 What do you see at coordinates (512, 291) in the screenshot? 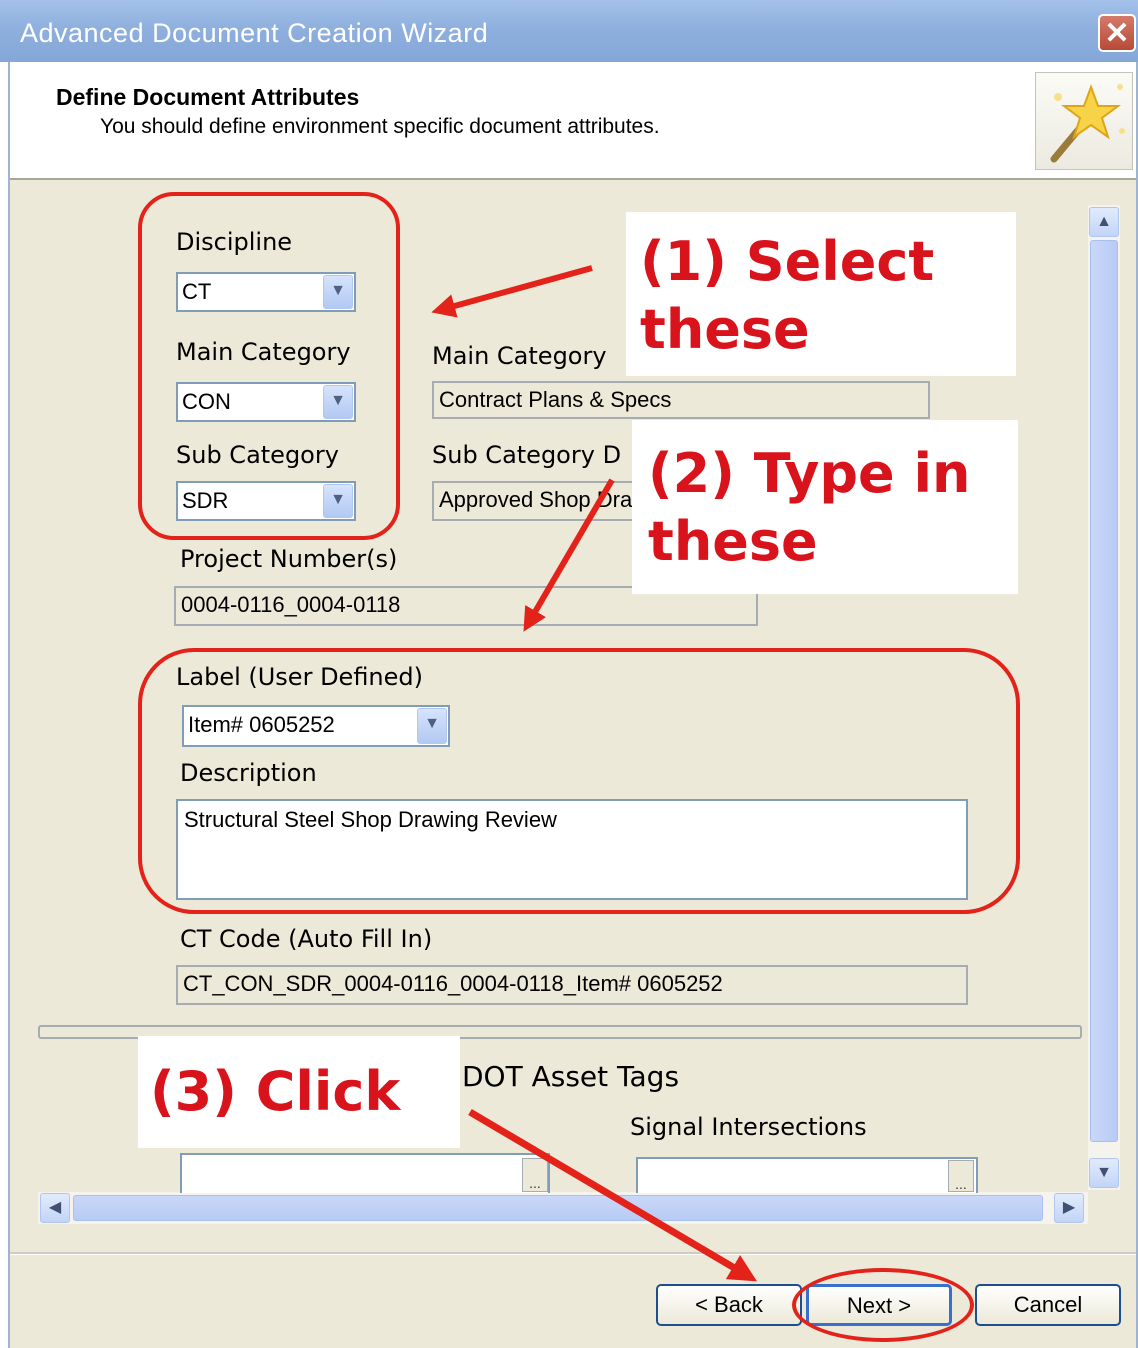
I see `arrow-to-selects` at bounding box center [512, 291].